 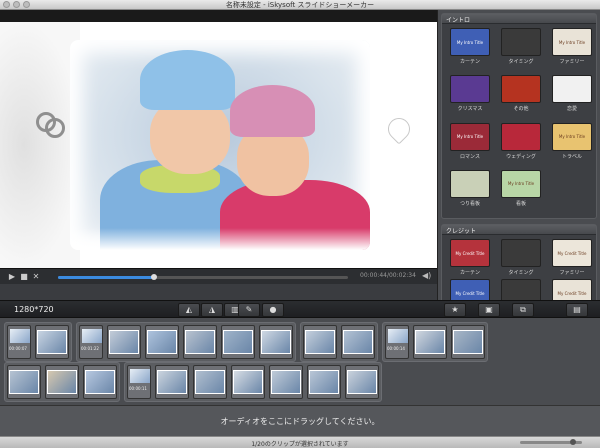 I want to click on close-icon: ✕, so click(x=36, y=276).